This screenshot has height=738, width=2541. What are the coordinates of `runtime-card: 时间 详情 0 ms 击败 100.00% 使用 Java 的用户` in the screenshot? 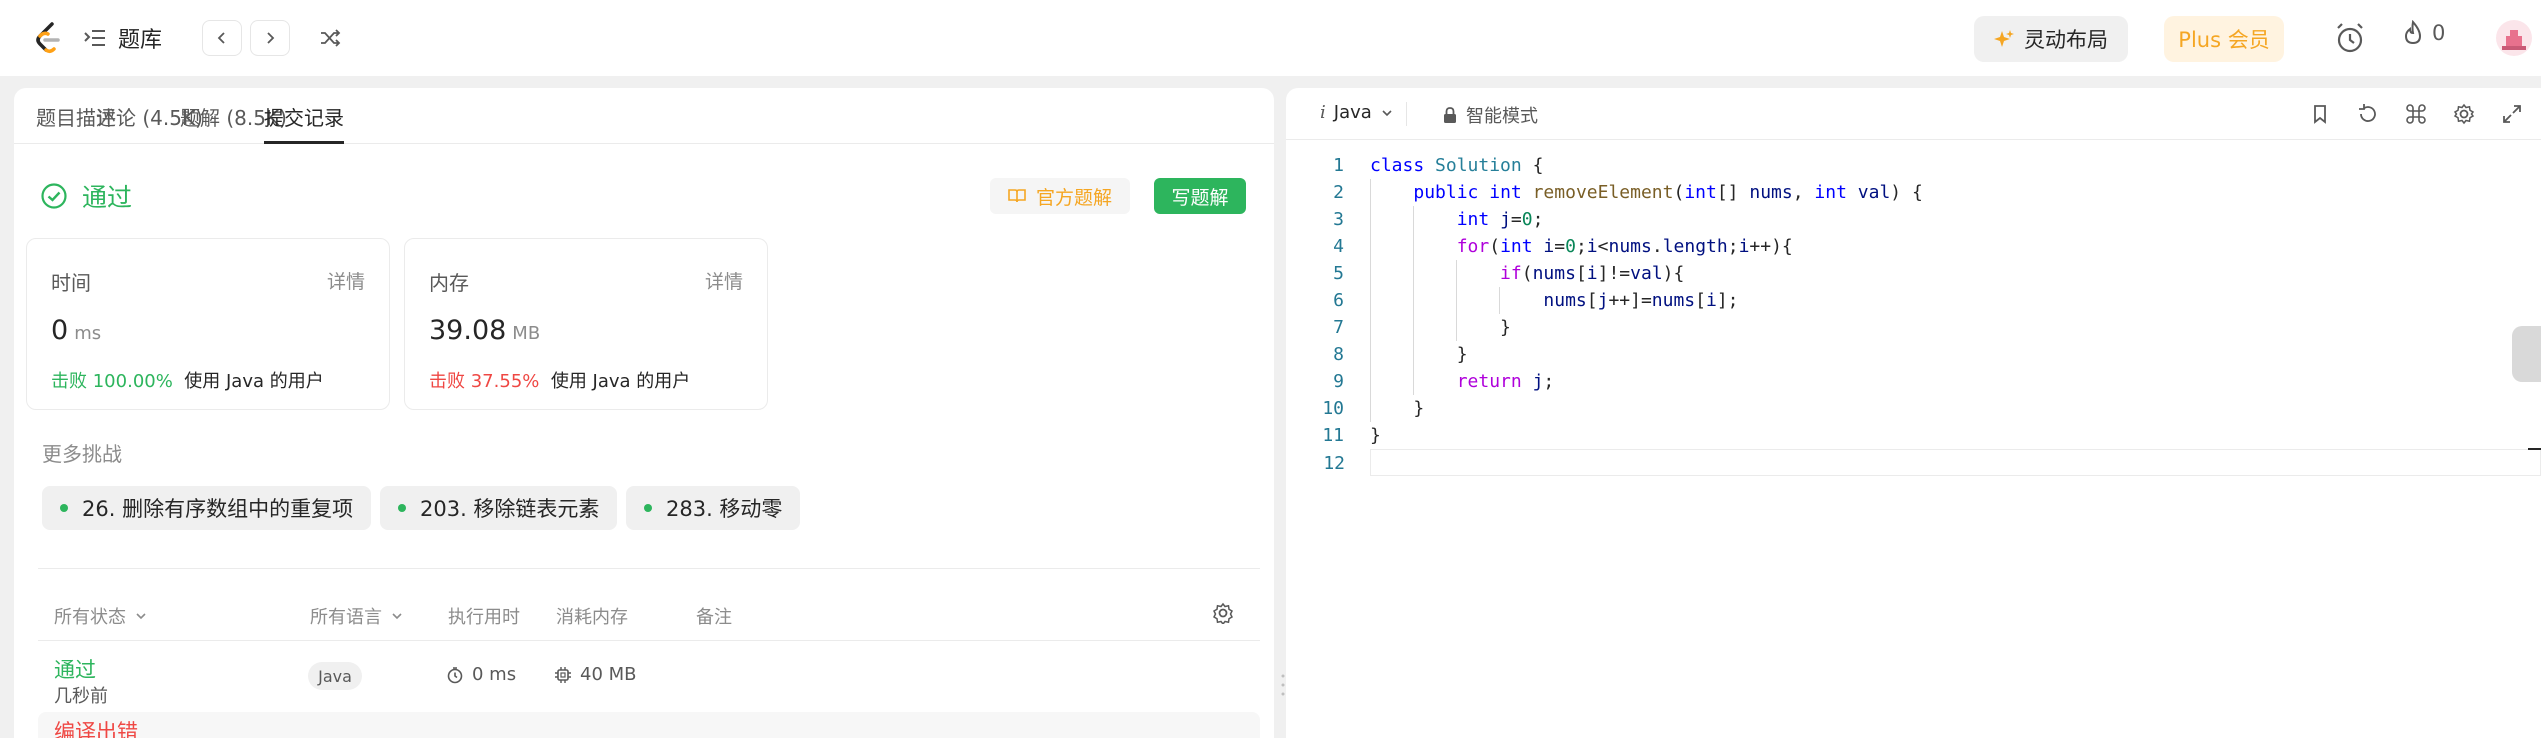 It's located at (208, 324).